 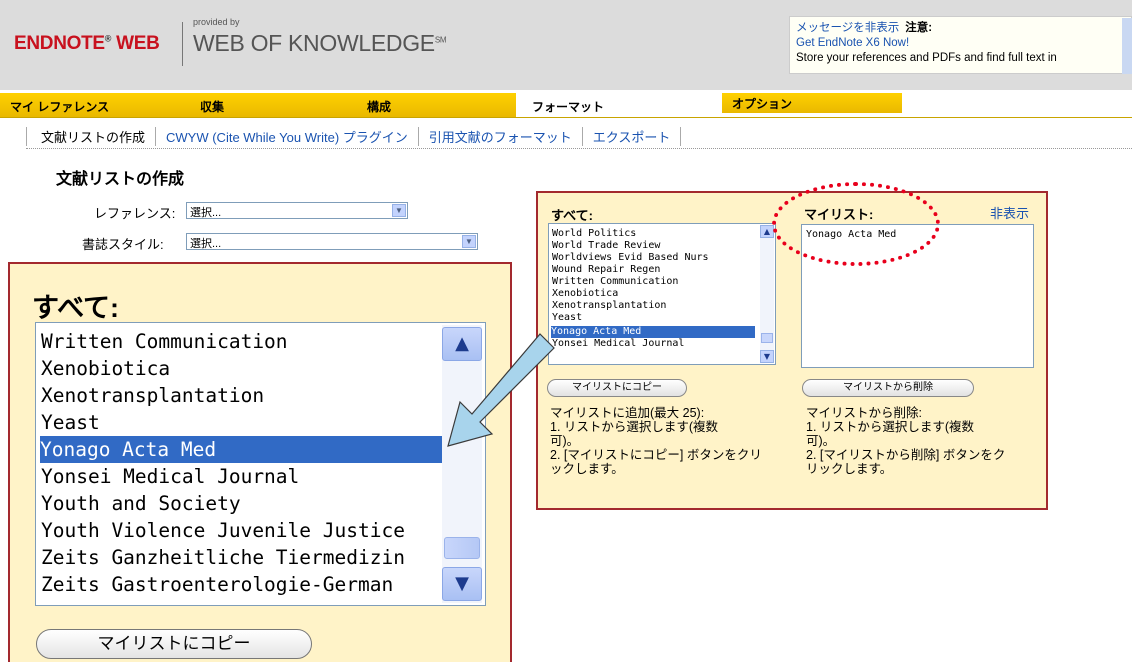 I want to click on all-list-heading: すべて:, so click(x=572, y=215).